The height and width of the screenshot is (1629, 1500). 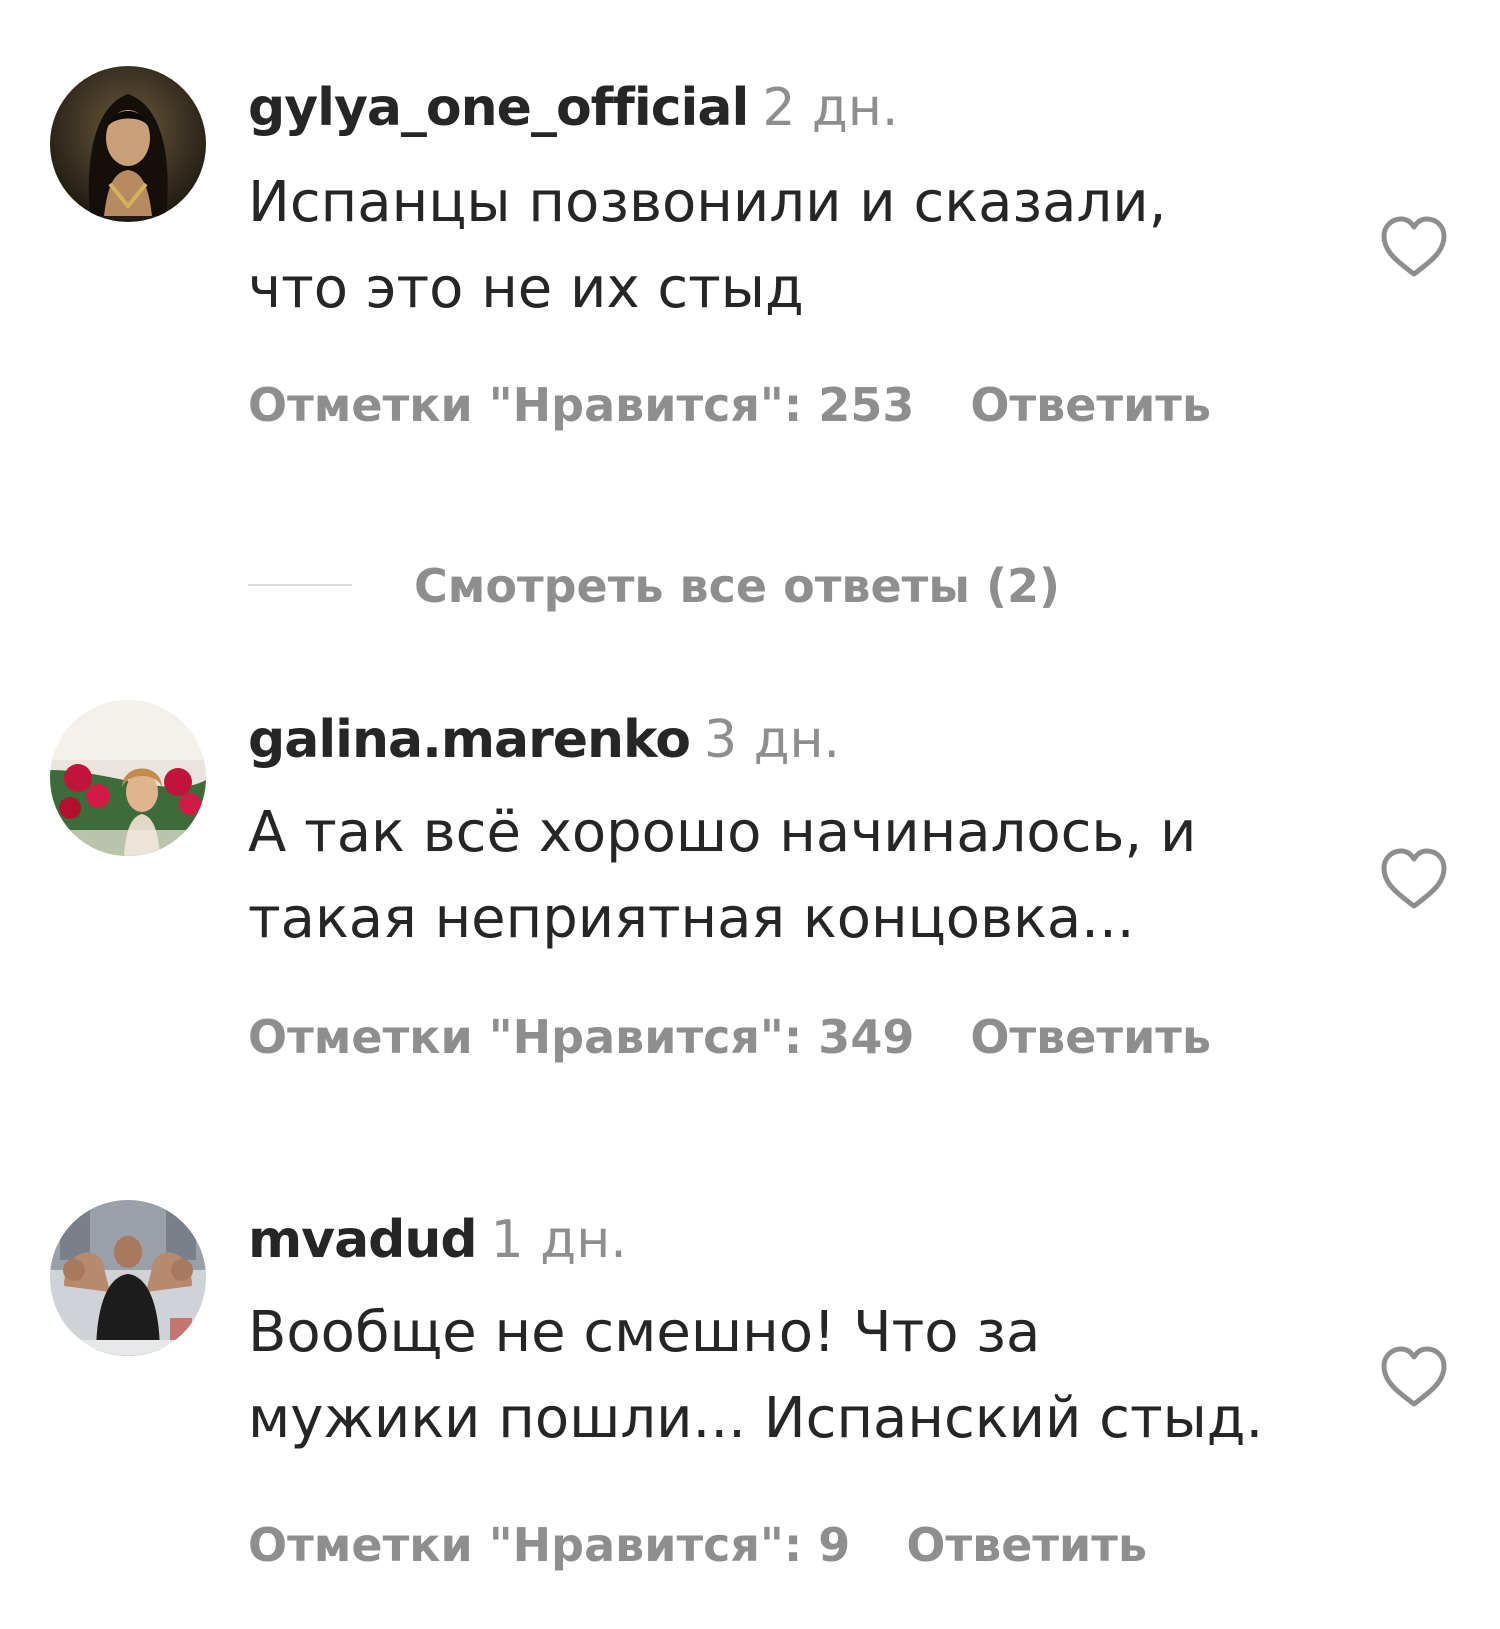 What do you see at coordinates (498, 108) in the screenshot?
I see `username-link: gylya_one_official` at bounding box center [498, 108].